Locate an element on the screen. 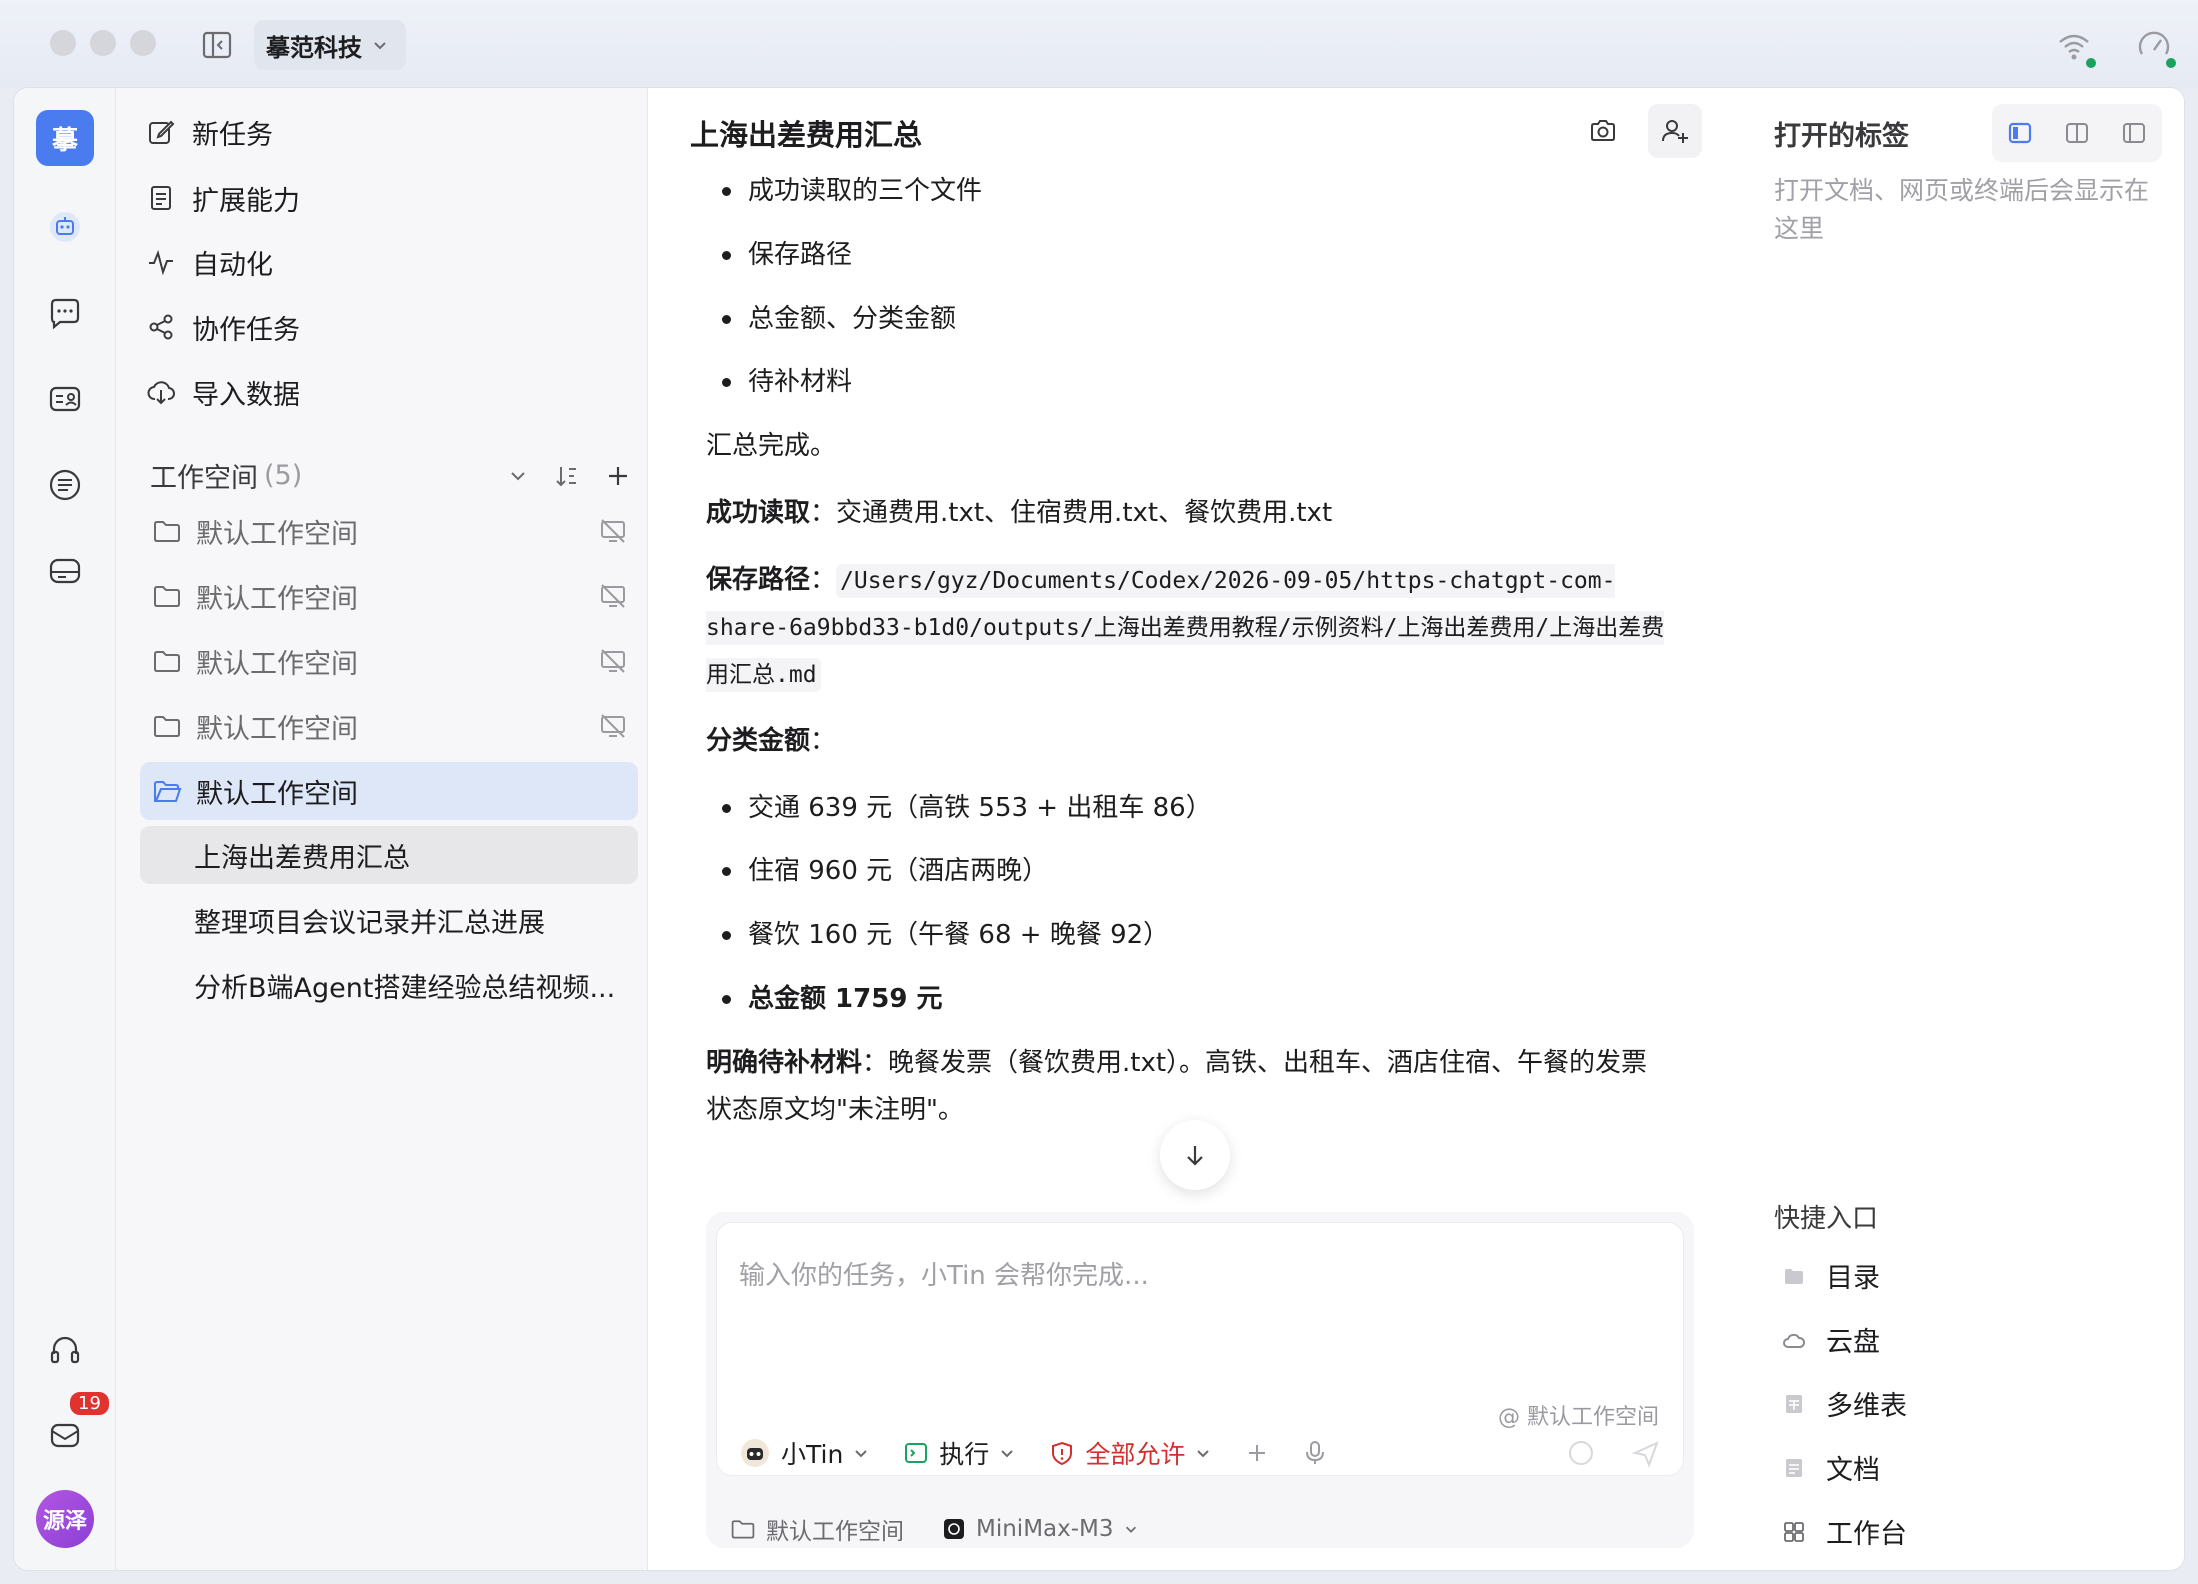  nav-collab-tasks: 协作任务 is located at coordinates (223, 327).